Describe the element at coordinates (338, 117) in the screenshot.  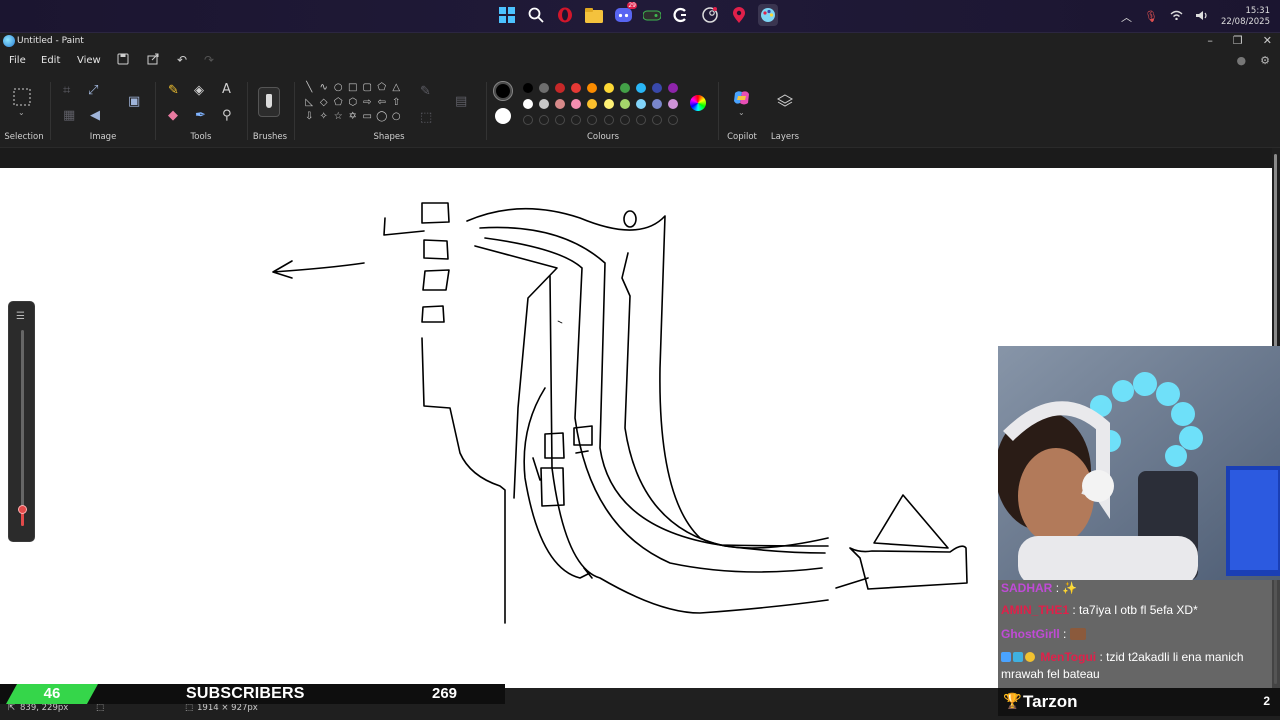
I see `star5-shape-icon: ☆` at that location.